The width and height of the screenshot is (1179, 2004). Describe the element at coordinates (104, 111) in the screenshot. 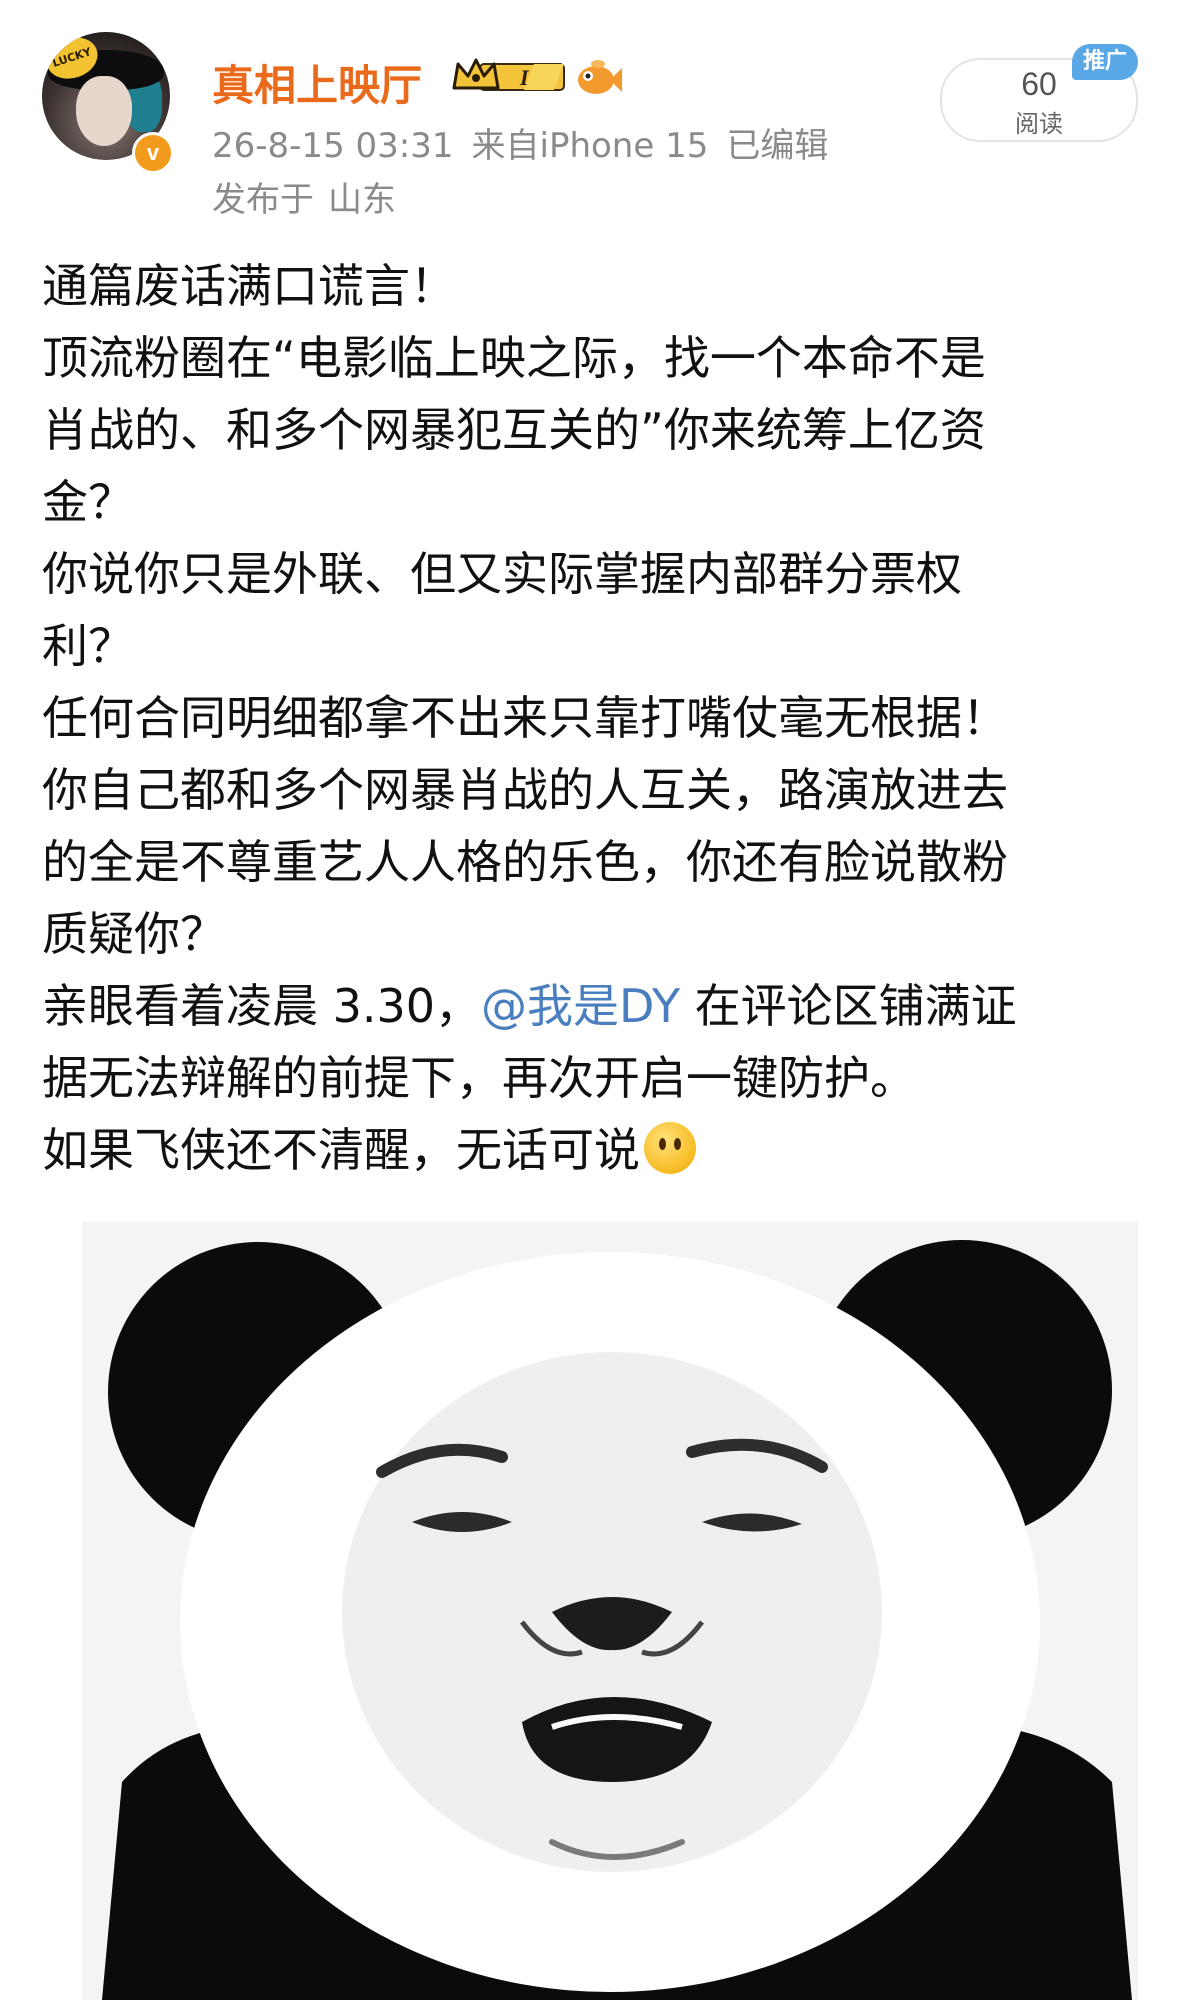

I see `avatar-face` at that location.